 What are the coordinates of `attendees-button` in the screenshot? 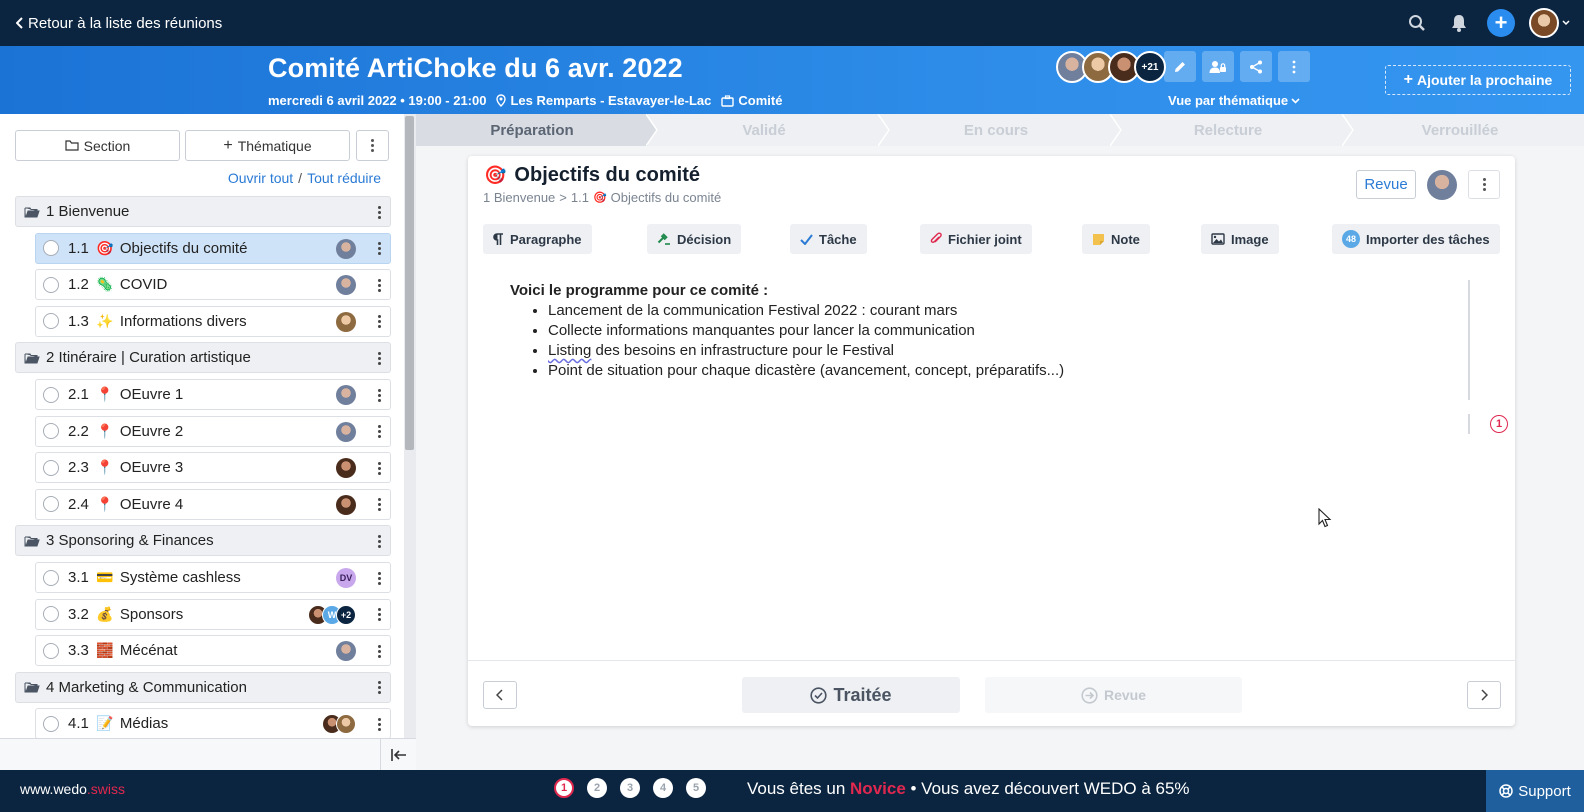 It's located at (1218, 66).